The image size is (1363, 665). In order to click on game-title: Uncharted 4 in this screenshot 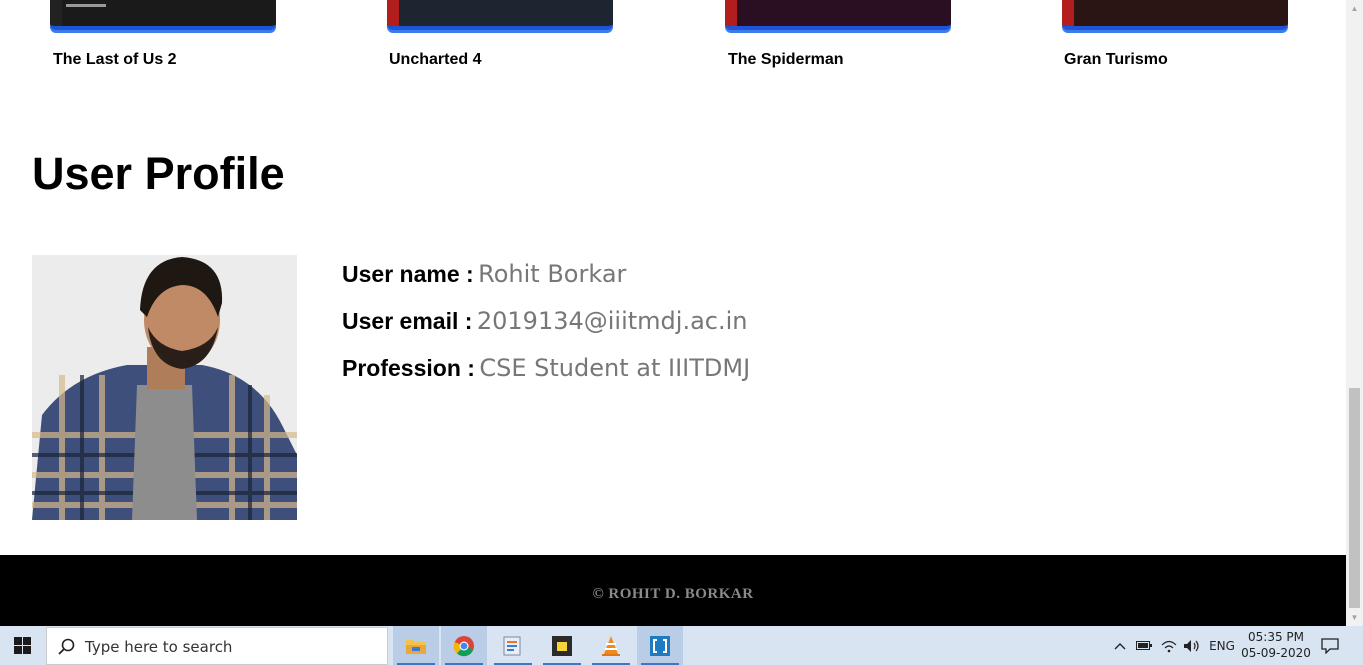, I will do `click(435, 59)`.